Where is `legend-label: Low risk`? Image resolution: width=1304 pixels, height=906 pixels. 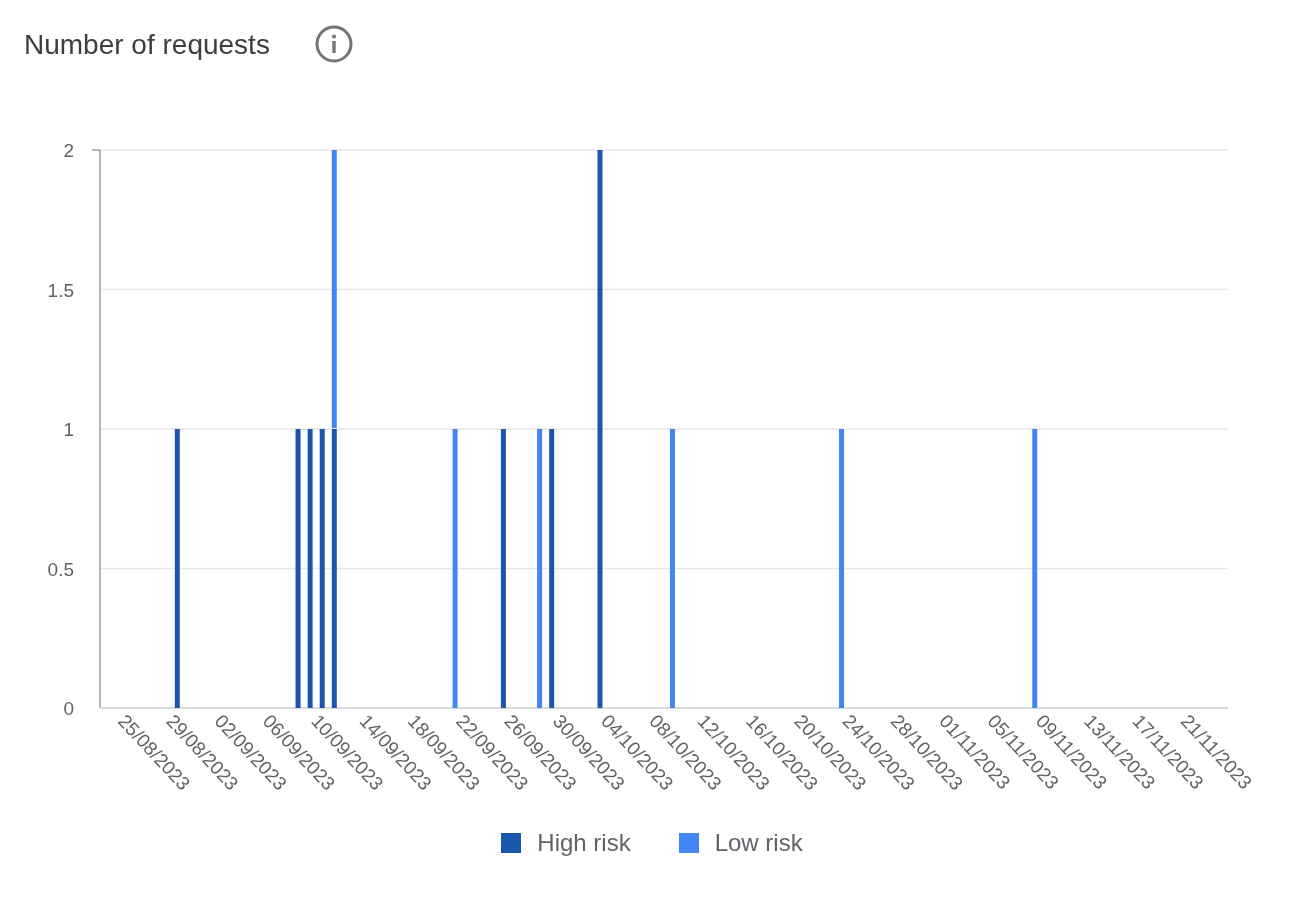 legend-label: Low risk is located at coordinates (758, 843).